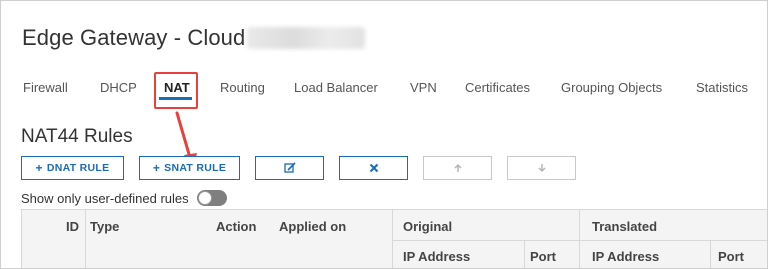 Image resolution: width=768 pixels, height=269 pixels. I want to click on tab-grouping-objects: Grouping Objects, so click(611, 87).